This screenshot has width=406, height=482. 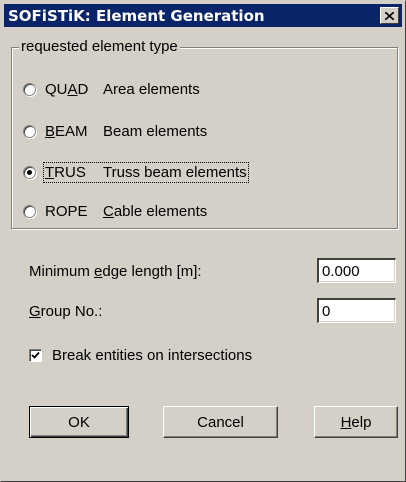 I want to click on title-bar: SOFiSTiK: Element Generation, so click(x=203, y=15).